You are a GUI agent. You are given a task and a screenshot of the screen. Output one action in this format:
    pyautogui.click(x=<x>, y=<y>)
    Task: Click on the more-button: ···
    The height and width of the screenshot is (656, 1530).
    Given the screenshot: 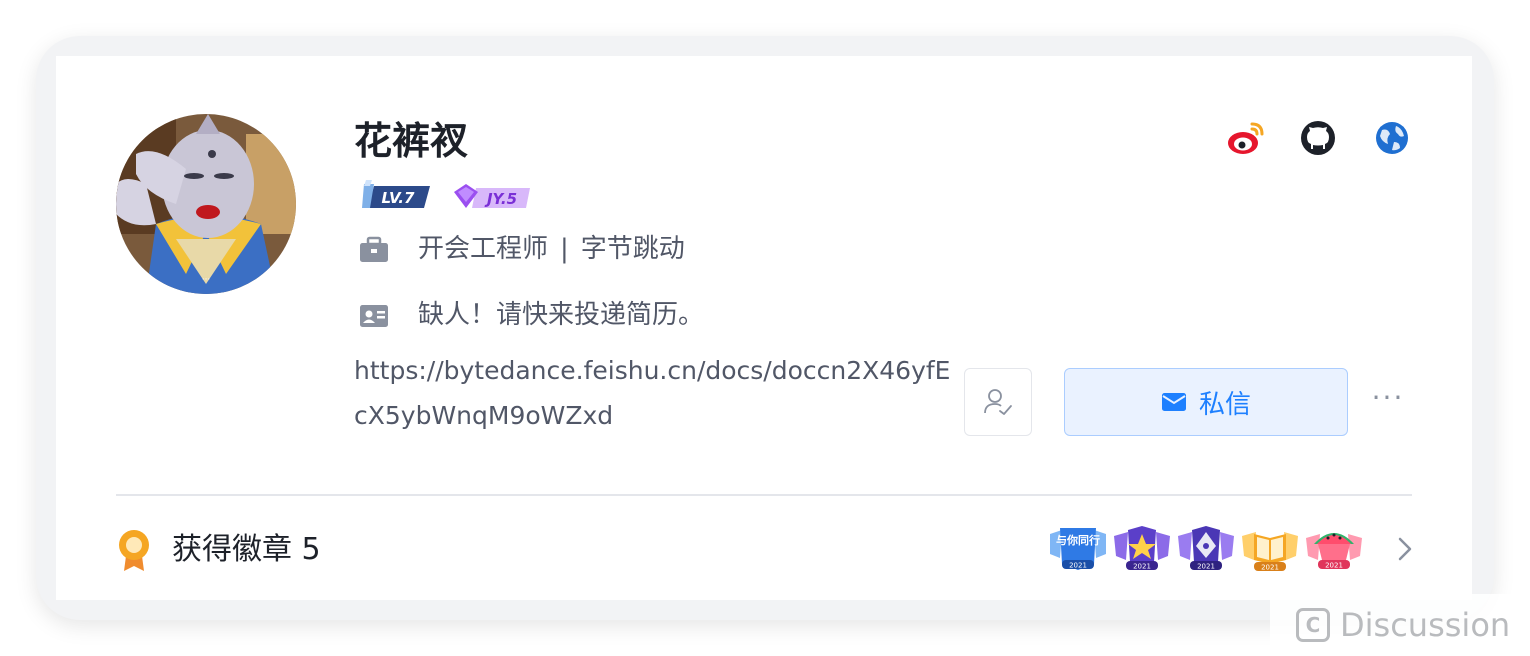 What is the action you would take?
    pyautogui.click(x=1388, y=401)
    